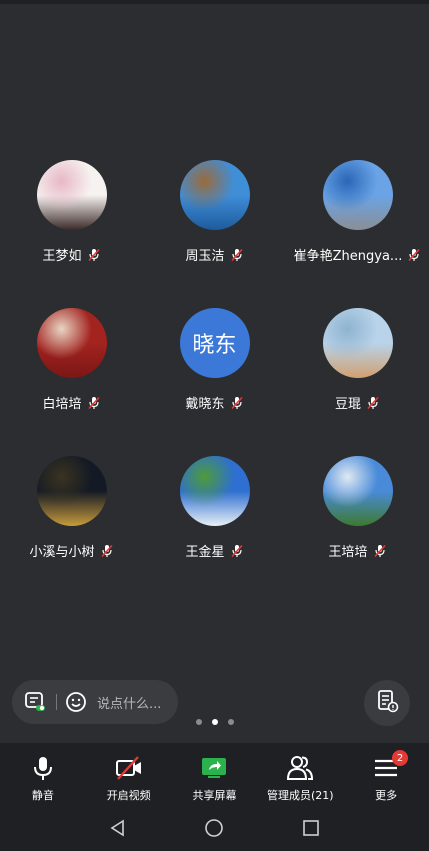  I want to click on emoji-icon, so click(76, 702).